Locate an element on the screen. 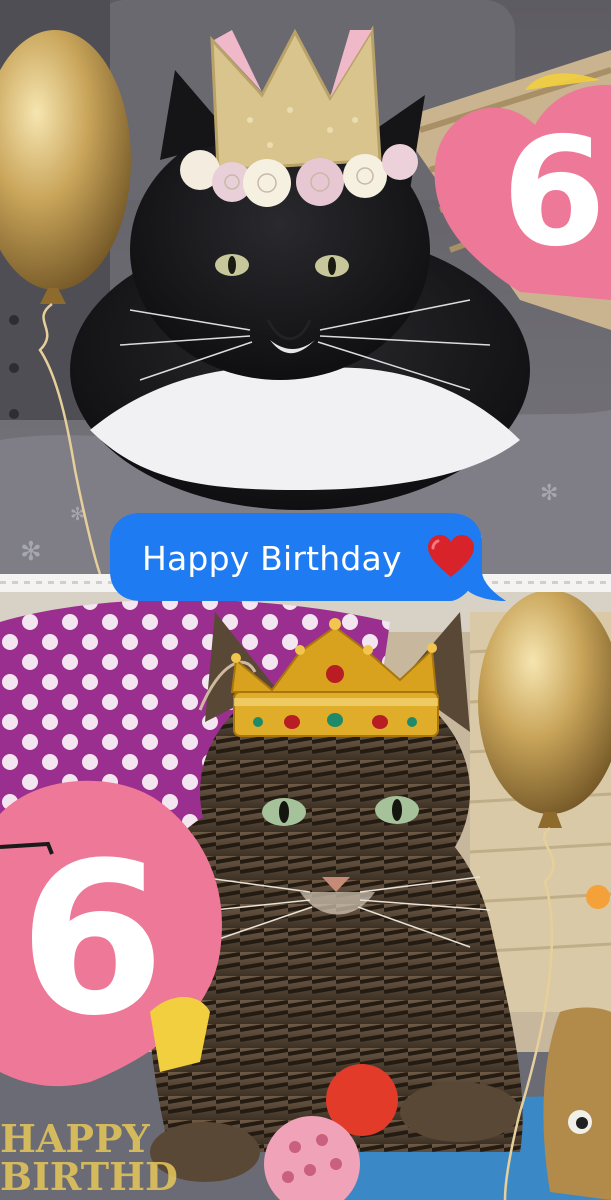 This screenshot has width=611, height=1200. mat-text: HAPPY BIRTHD is located at coordinates (95, 1160).